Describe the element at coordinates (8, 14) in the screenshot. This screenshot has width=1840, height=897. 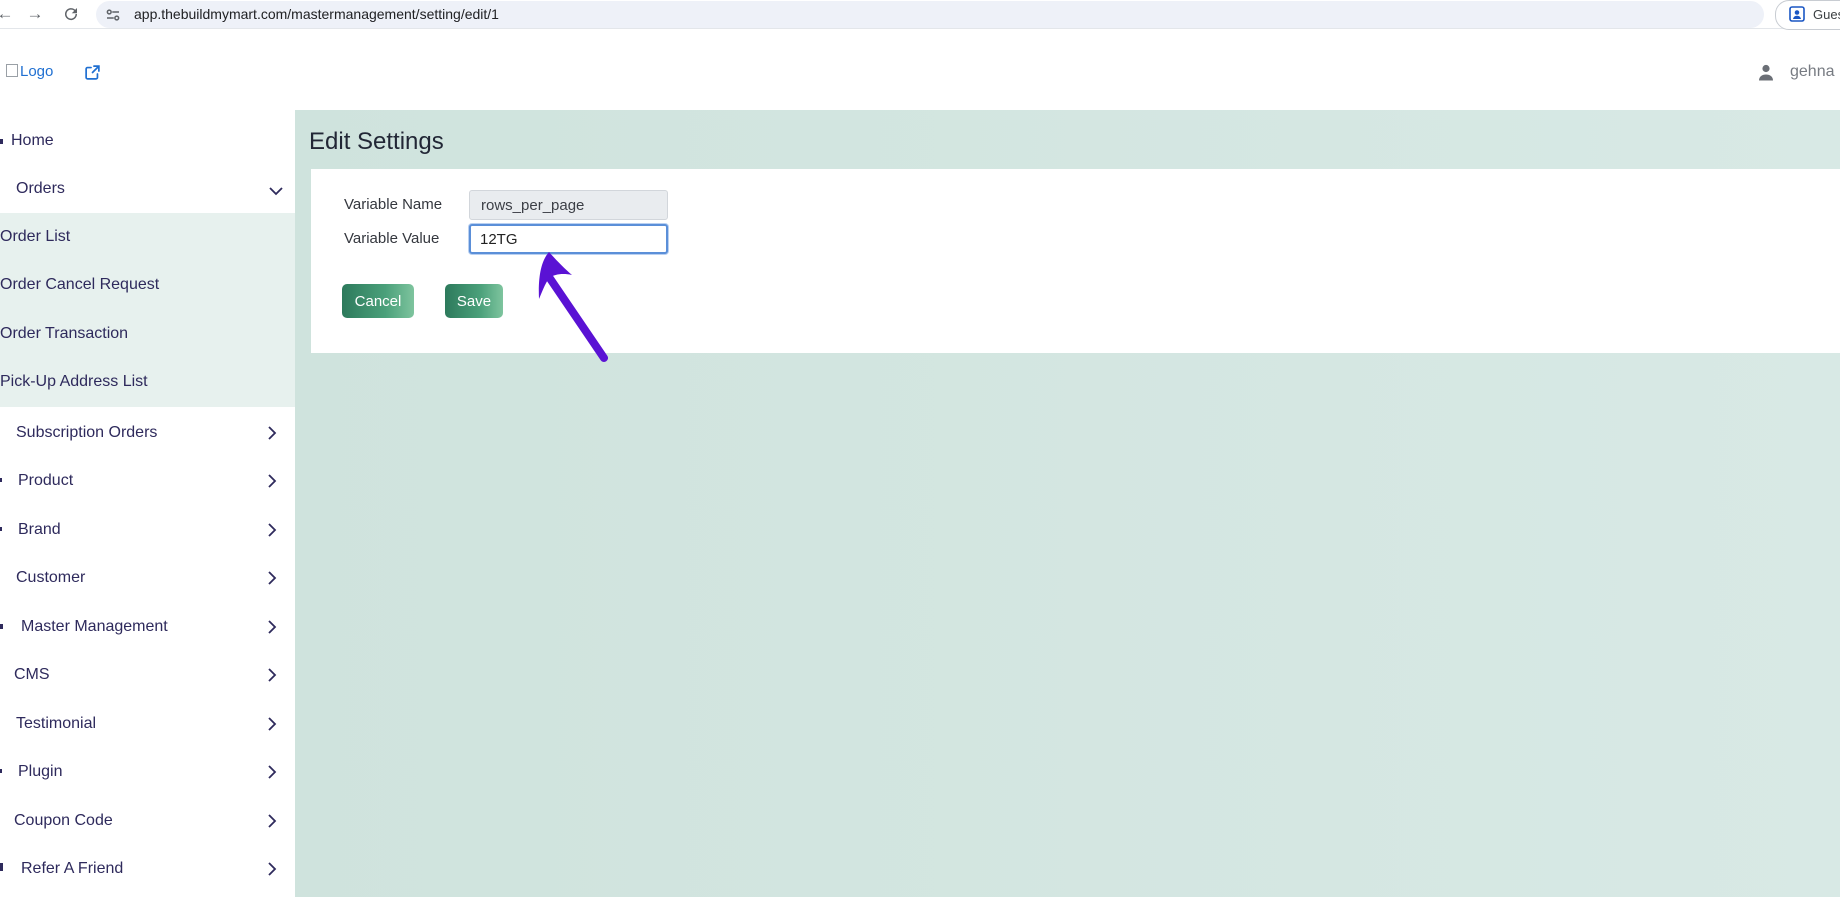
I see `back-icon: ←` at that location.